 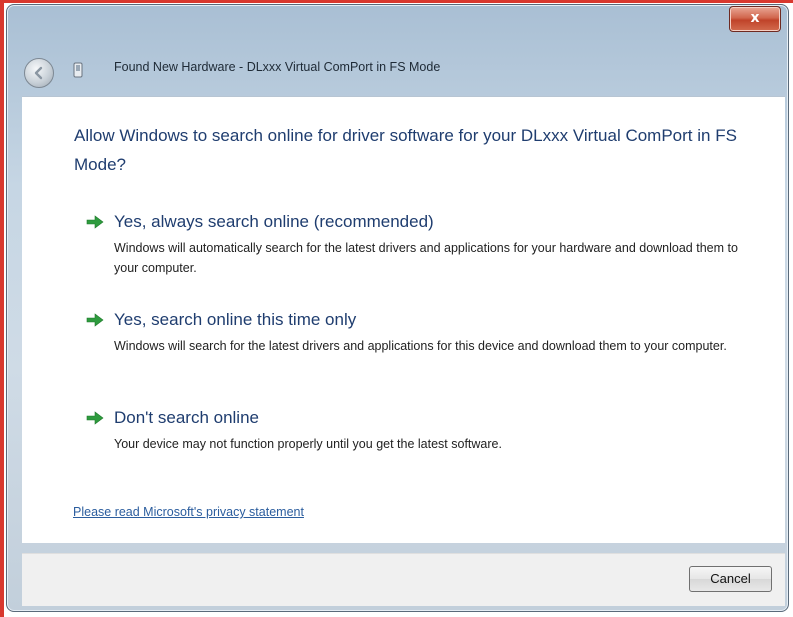 What do you see at coordinates (730, 579) in the screenshot?
I see `cancel-button: Cancel` at bounding box center [730, 579].